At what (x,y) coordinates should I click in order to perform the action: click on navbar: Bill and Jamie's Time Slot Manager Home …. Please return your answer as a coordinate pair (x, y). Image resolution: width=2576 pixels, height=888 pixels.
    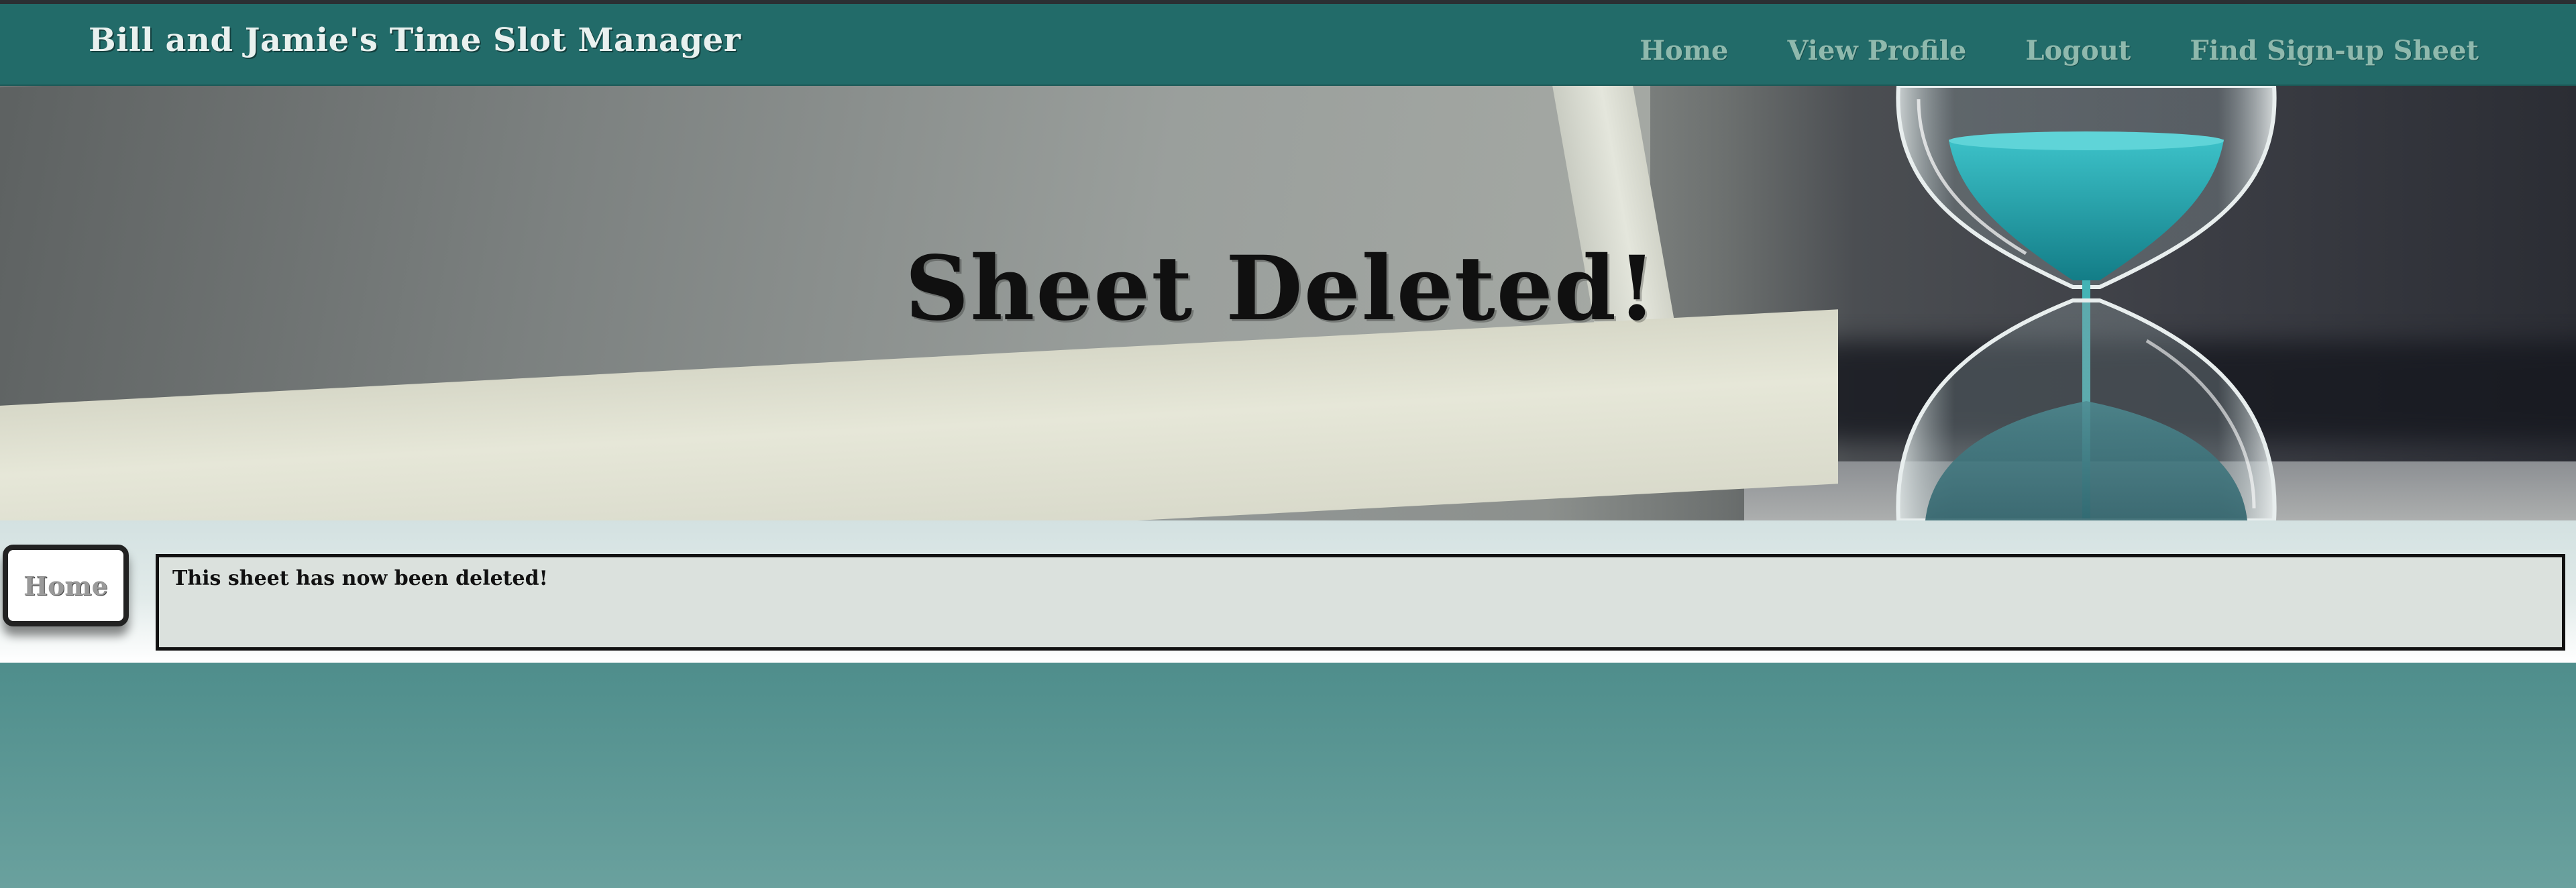
    Looking at the image, I should click on (1288, 45).